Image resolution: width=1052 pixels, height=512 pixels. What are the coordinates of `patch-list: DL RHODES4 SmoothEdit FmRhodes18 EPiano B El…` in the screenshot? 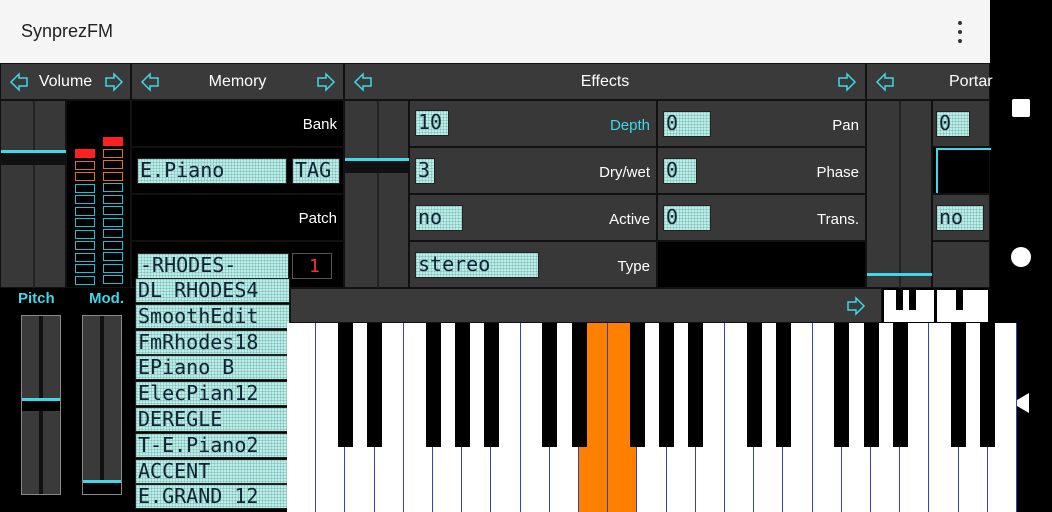 It's located at (212, 395).